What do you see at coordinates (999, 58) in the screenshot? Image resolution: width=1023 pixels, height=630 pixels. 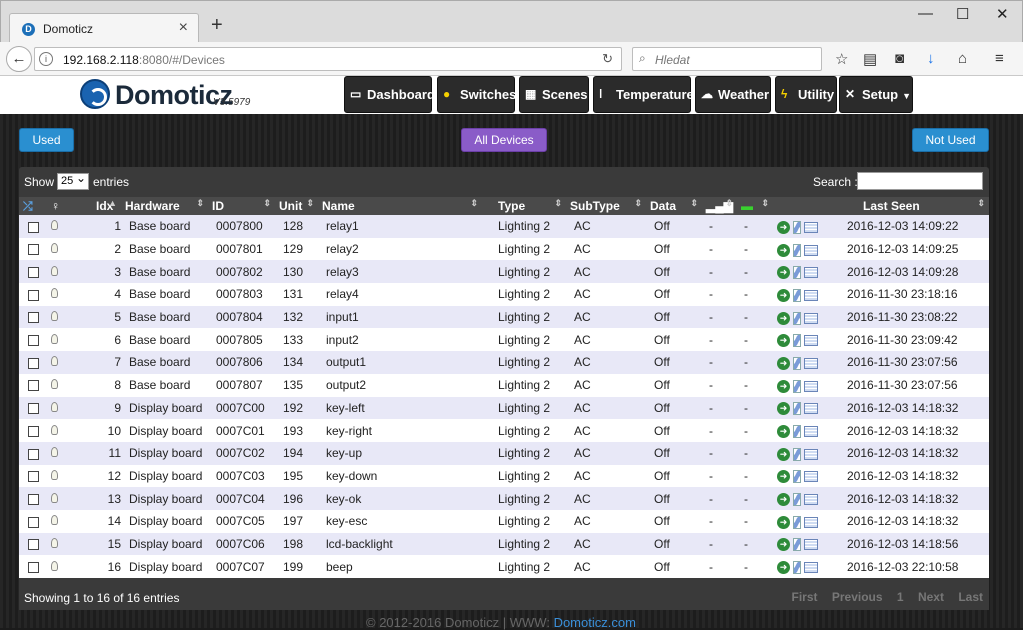 I see `menu-icon: ≡` at bounding box center [999, 58].